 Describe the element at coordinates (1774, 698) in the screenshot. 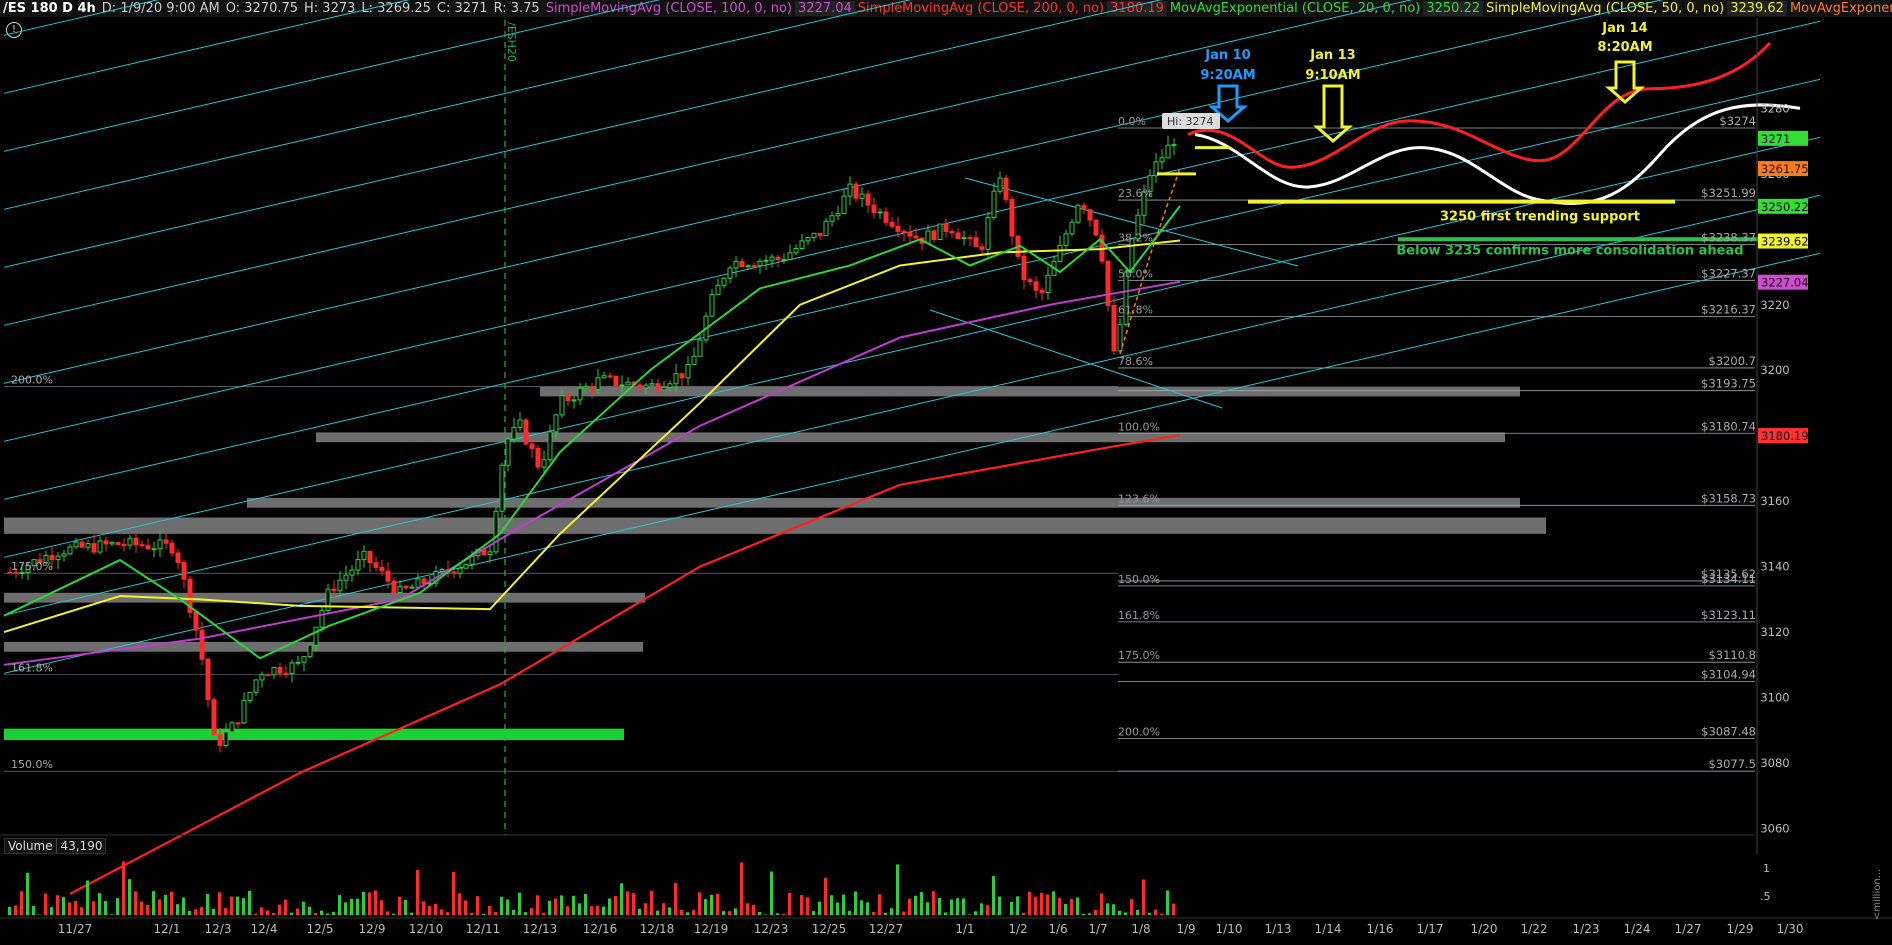

I see `price-tick: 3100` at that location.